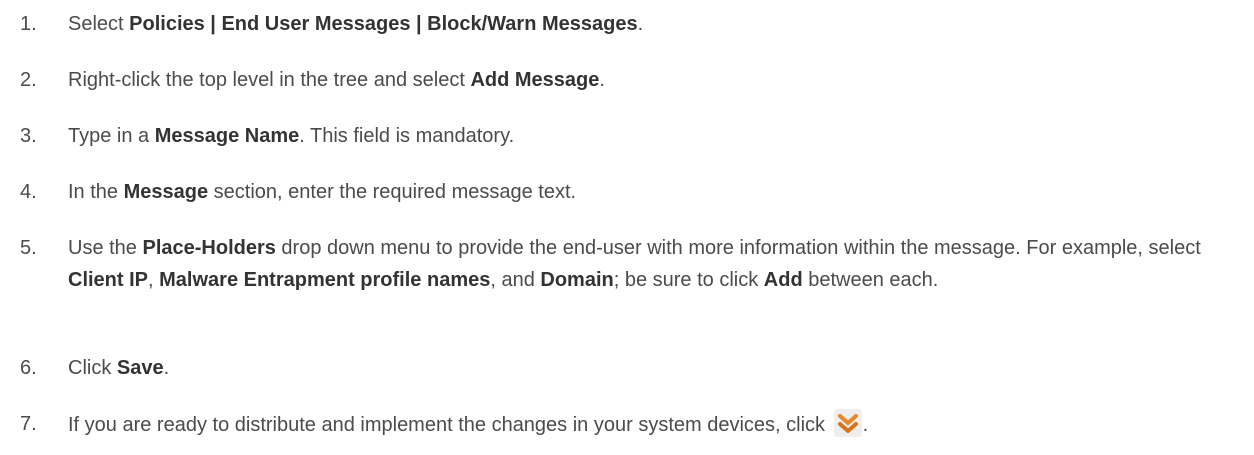 Image resolution: width=1254 pixels, height=455 pixels. I want to click on button-ref: Add, so click(783, 280).